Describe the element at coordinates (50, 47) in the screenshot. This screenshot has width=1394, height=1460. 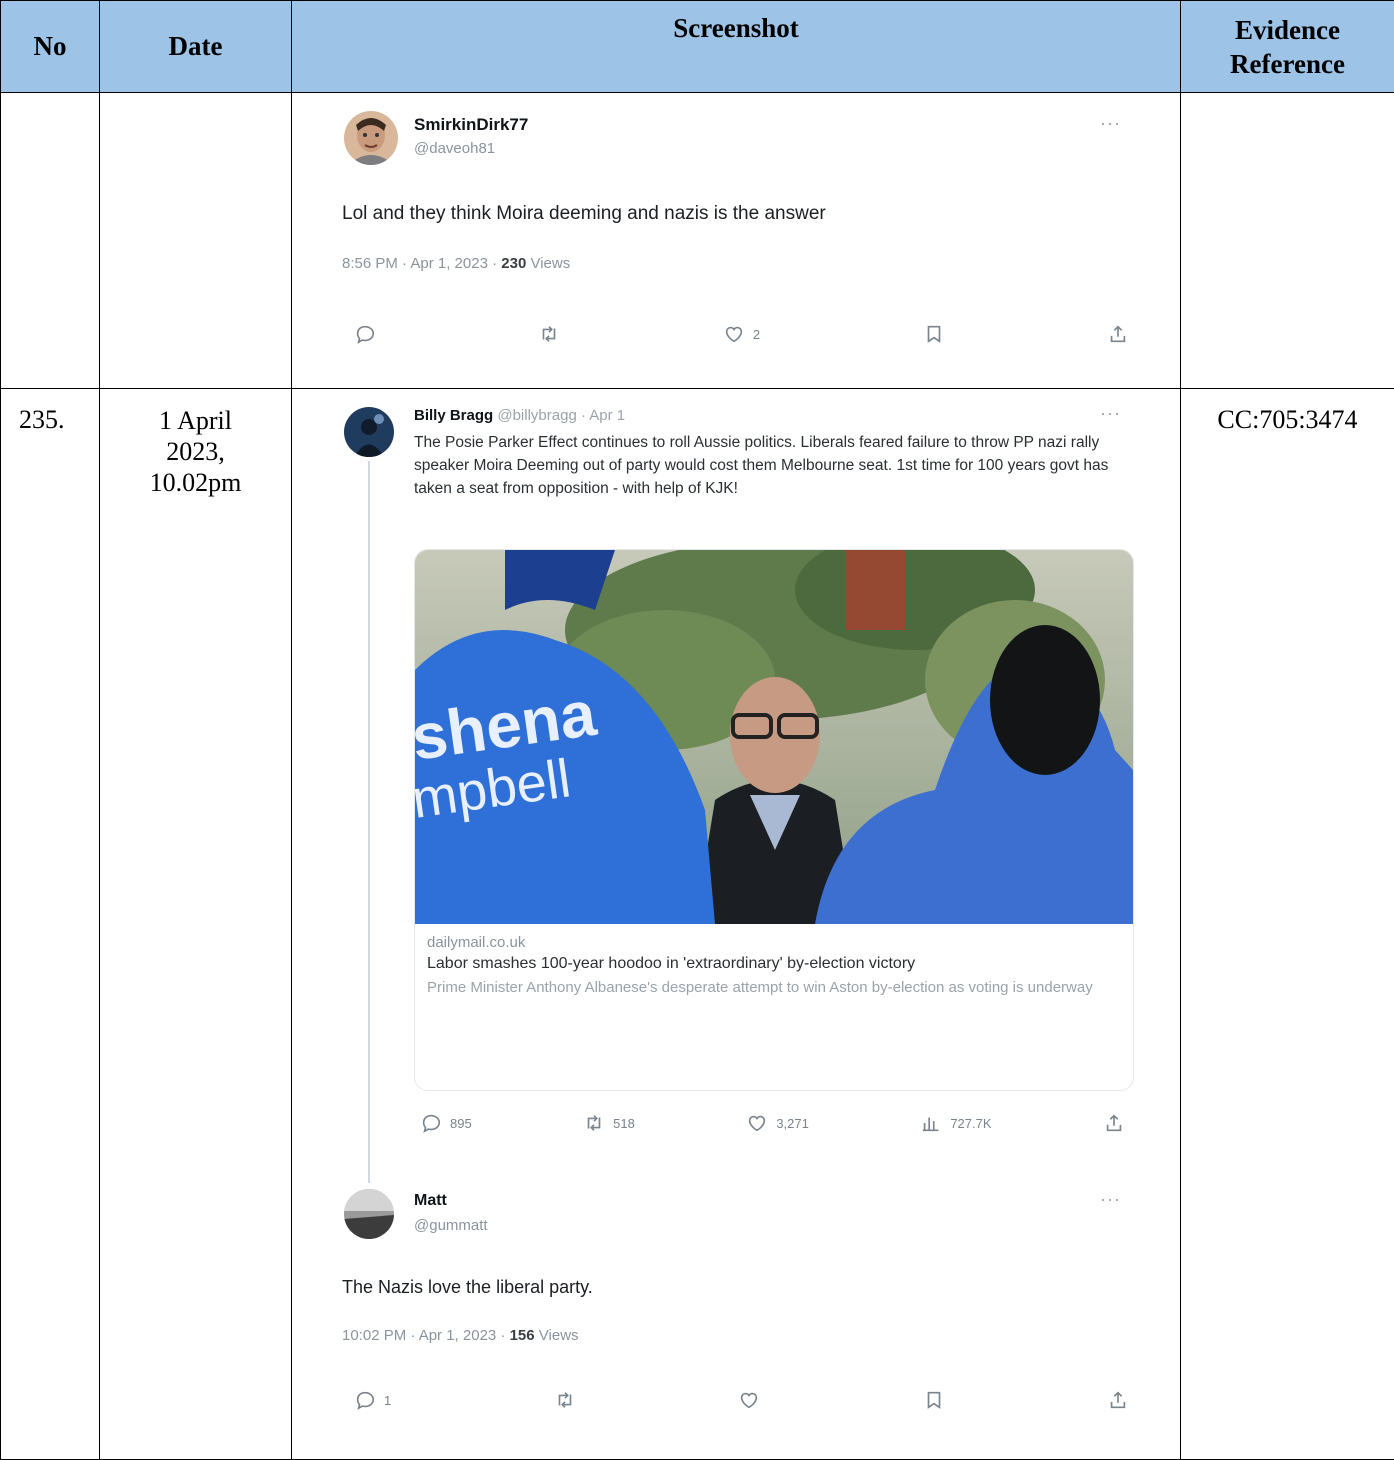
I see `header-no: No` at that location.